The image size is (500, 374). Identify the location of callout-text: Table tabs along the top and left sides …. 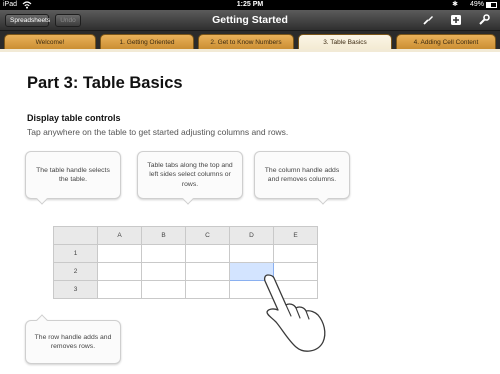
(190, 175).